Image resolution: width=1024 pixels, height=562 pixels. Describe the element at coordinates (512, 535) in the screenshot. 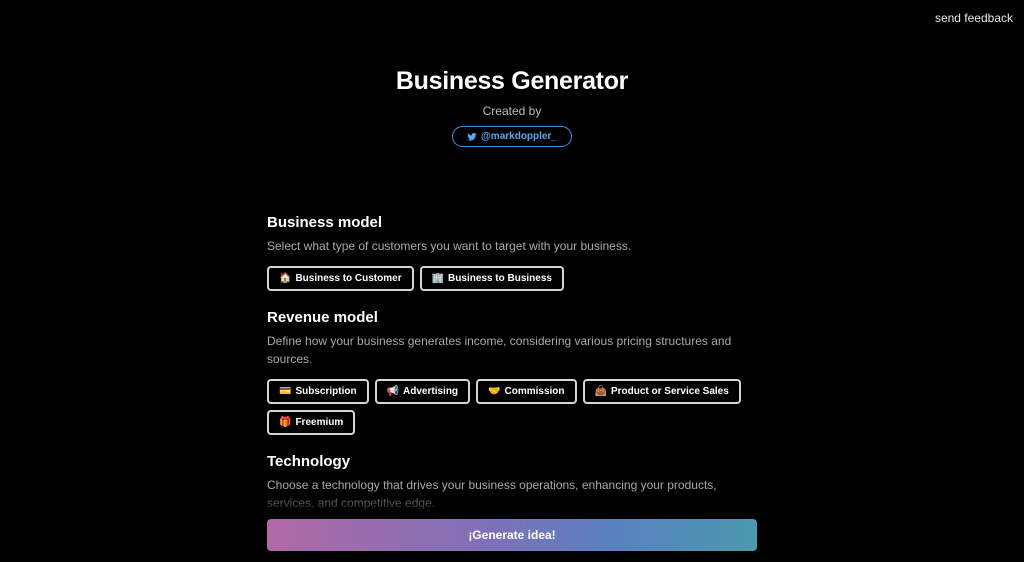

I see `generate-idea-button: ¡Generate idea!` at that location.